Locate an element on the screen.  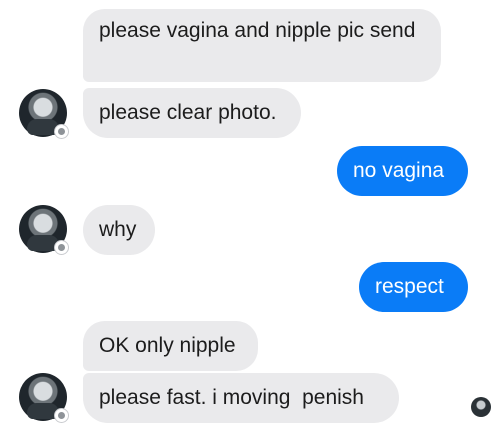
message-bubble-incoming: please vagina and nipple pic send is located at coordinates (262, 45).